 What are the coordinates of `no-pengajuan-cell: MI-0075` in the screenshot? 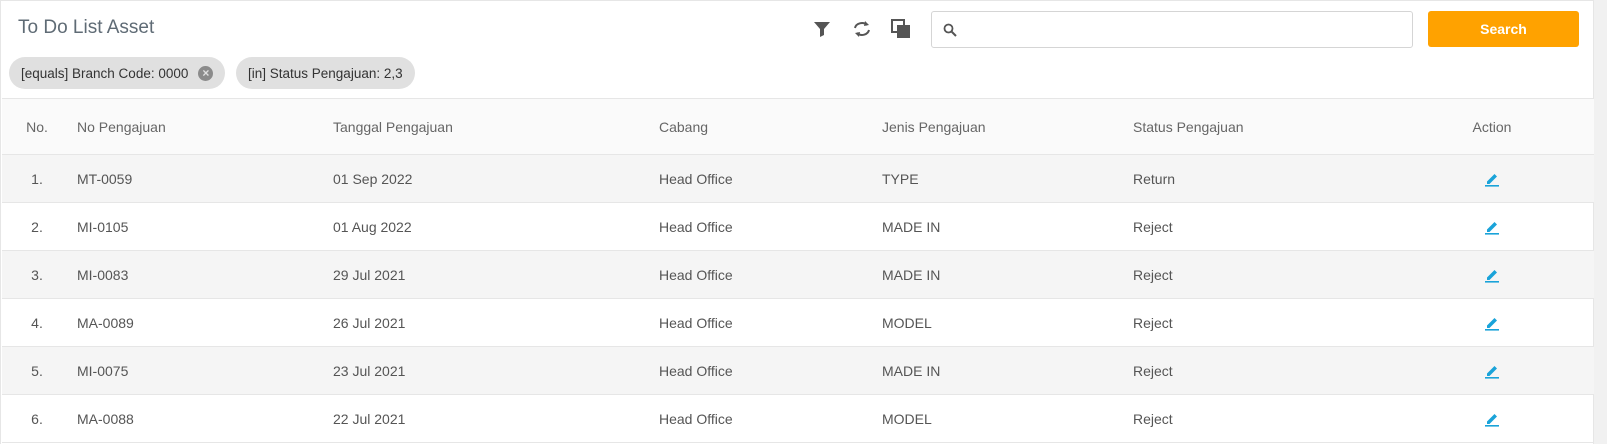 It's located at (103, 370).